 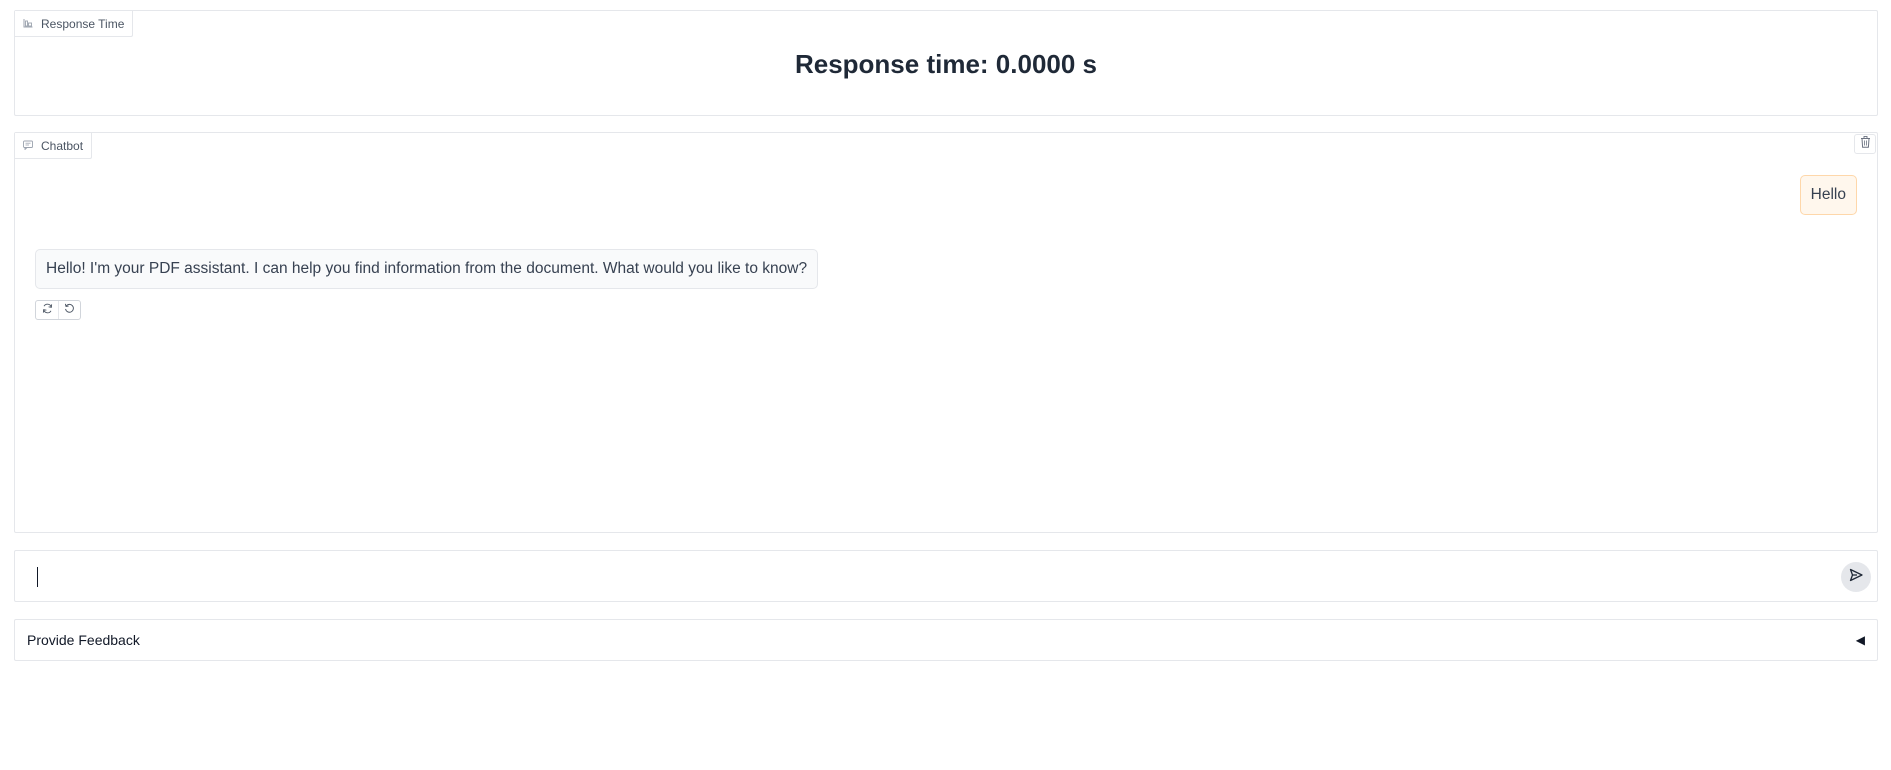 I want to click on send-button, so click(x=1856, y=577).